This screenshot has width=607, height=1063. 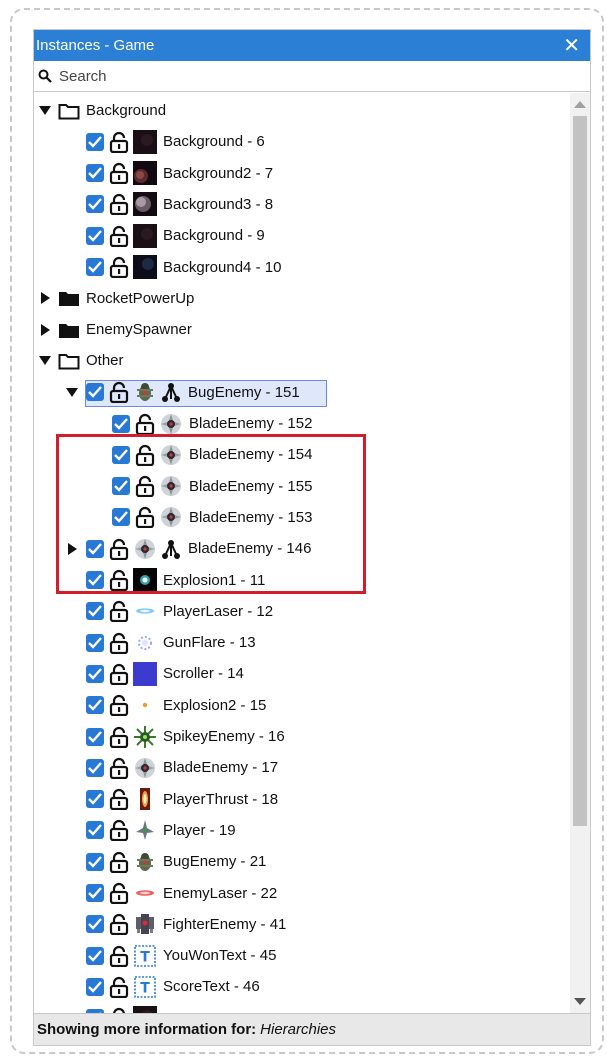 What do you see at coordinates (218, 611) in the screenshot?
I see `tree-item-label: PlayerLaser - 12` at bounding box center [218, 611].